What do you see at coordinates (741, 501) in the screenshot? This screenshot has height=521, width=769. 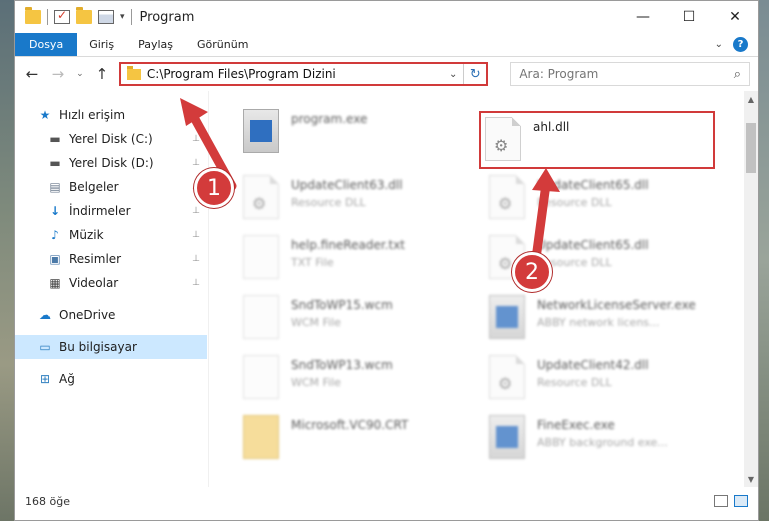 I see `tiles-view-icon` at bounding box center [741, 501].